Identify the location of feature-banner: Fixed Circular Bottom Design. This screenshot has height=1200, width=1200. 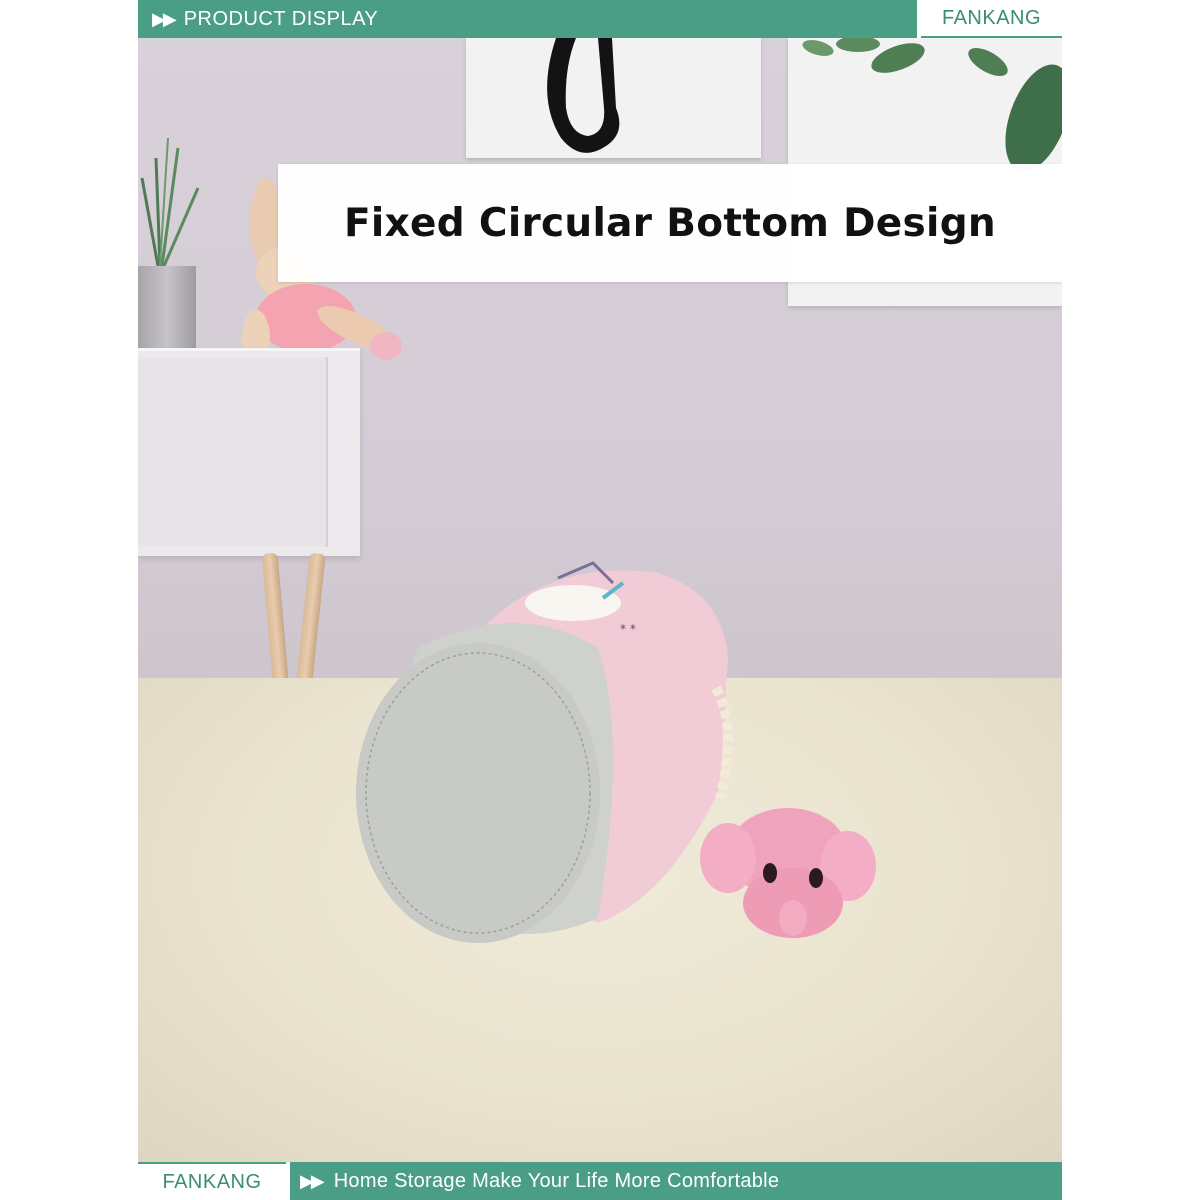
(670, 223).